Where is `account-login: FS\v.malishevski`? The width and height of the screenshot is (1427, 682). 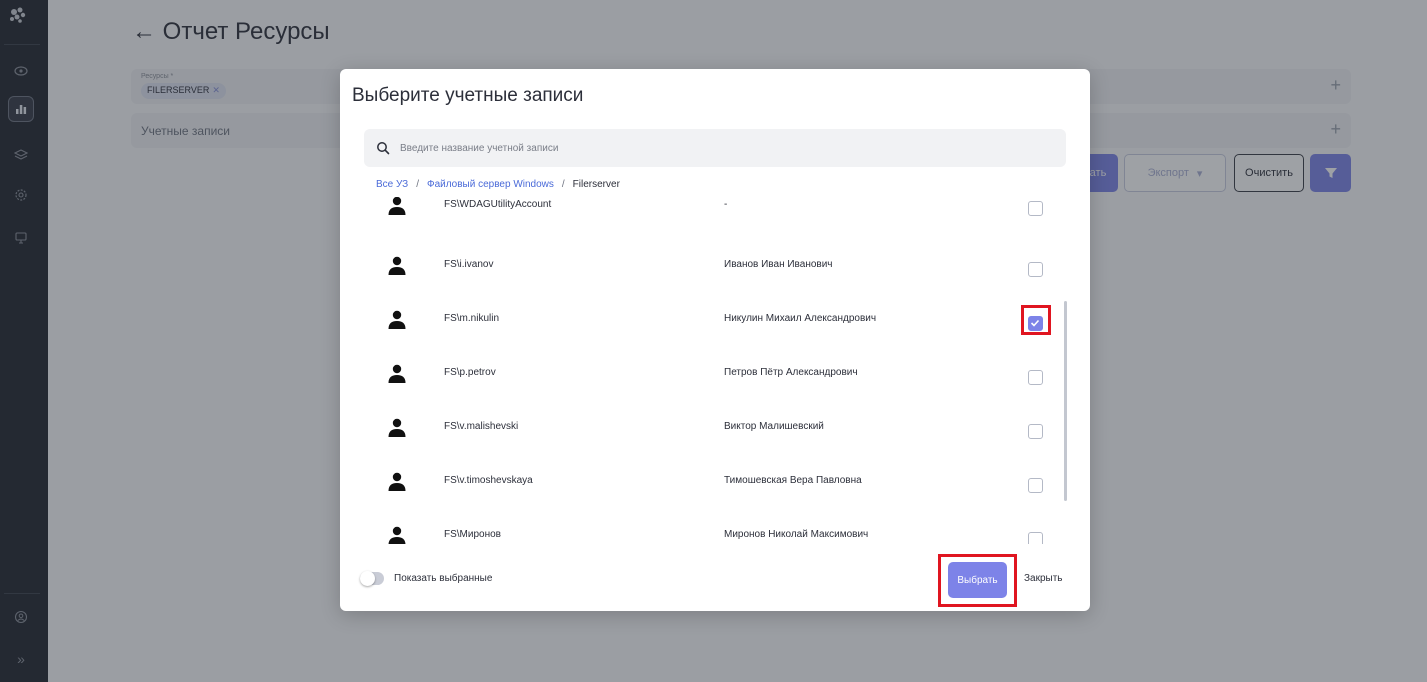
account-login: FS\v.malishevski is located at coordinates (481, 426).